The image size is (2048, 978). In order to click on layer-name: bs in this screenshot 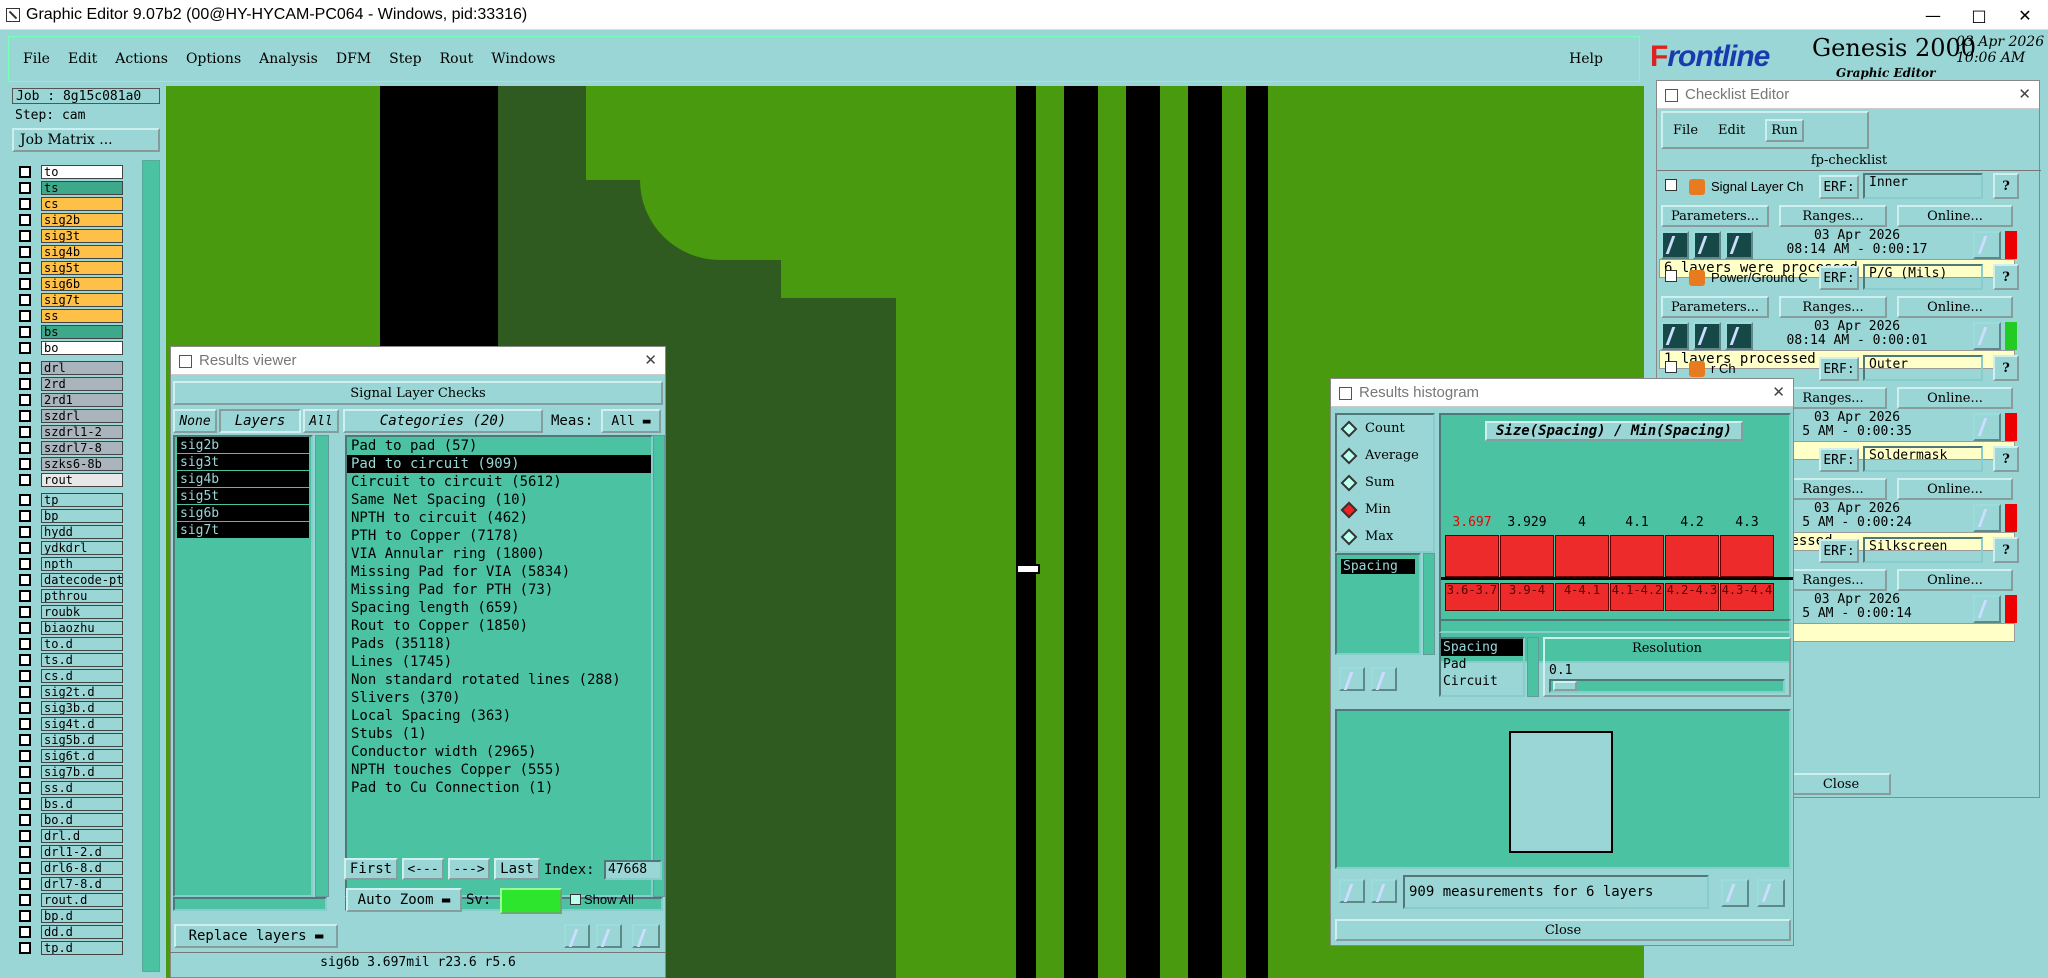, I will do `click(82, 332)`.